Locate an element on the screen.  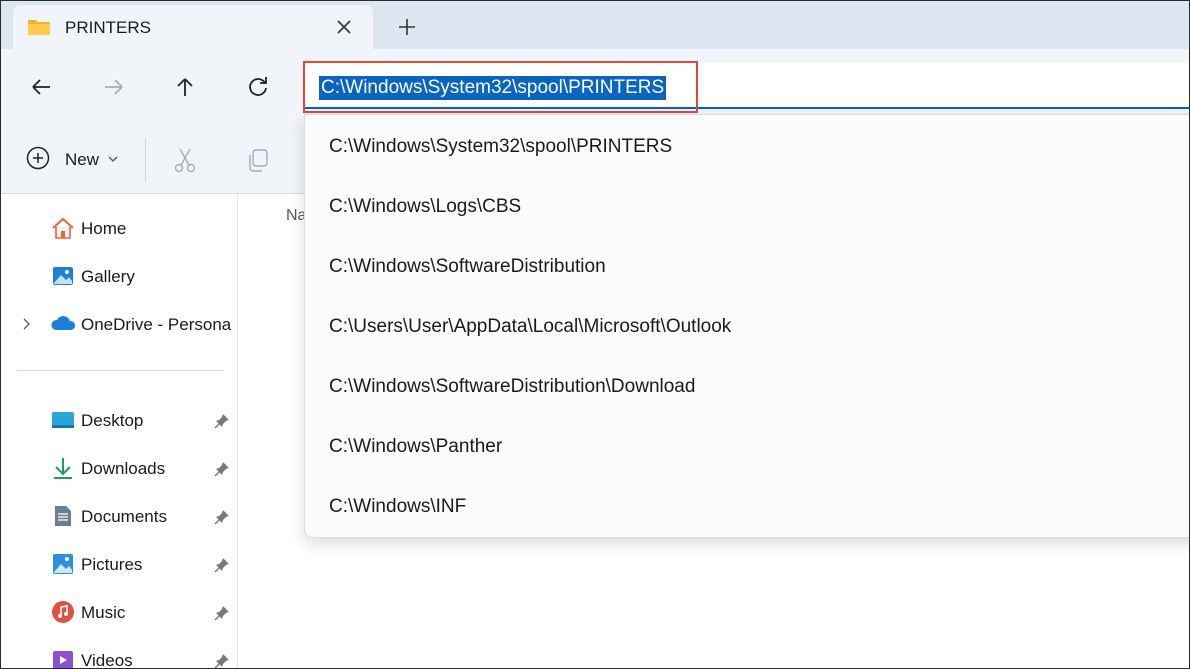
sidebar-item-label: Home is located at coordinates (104, 228).